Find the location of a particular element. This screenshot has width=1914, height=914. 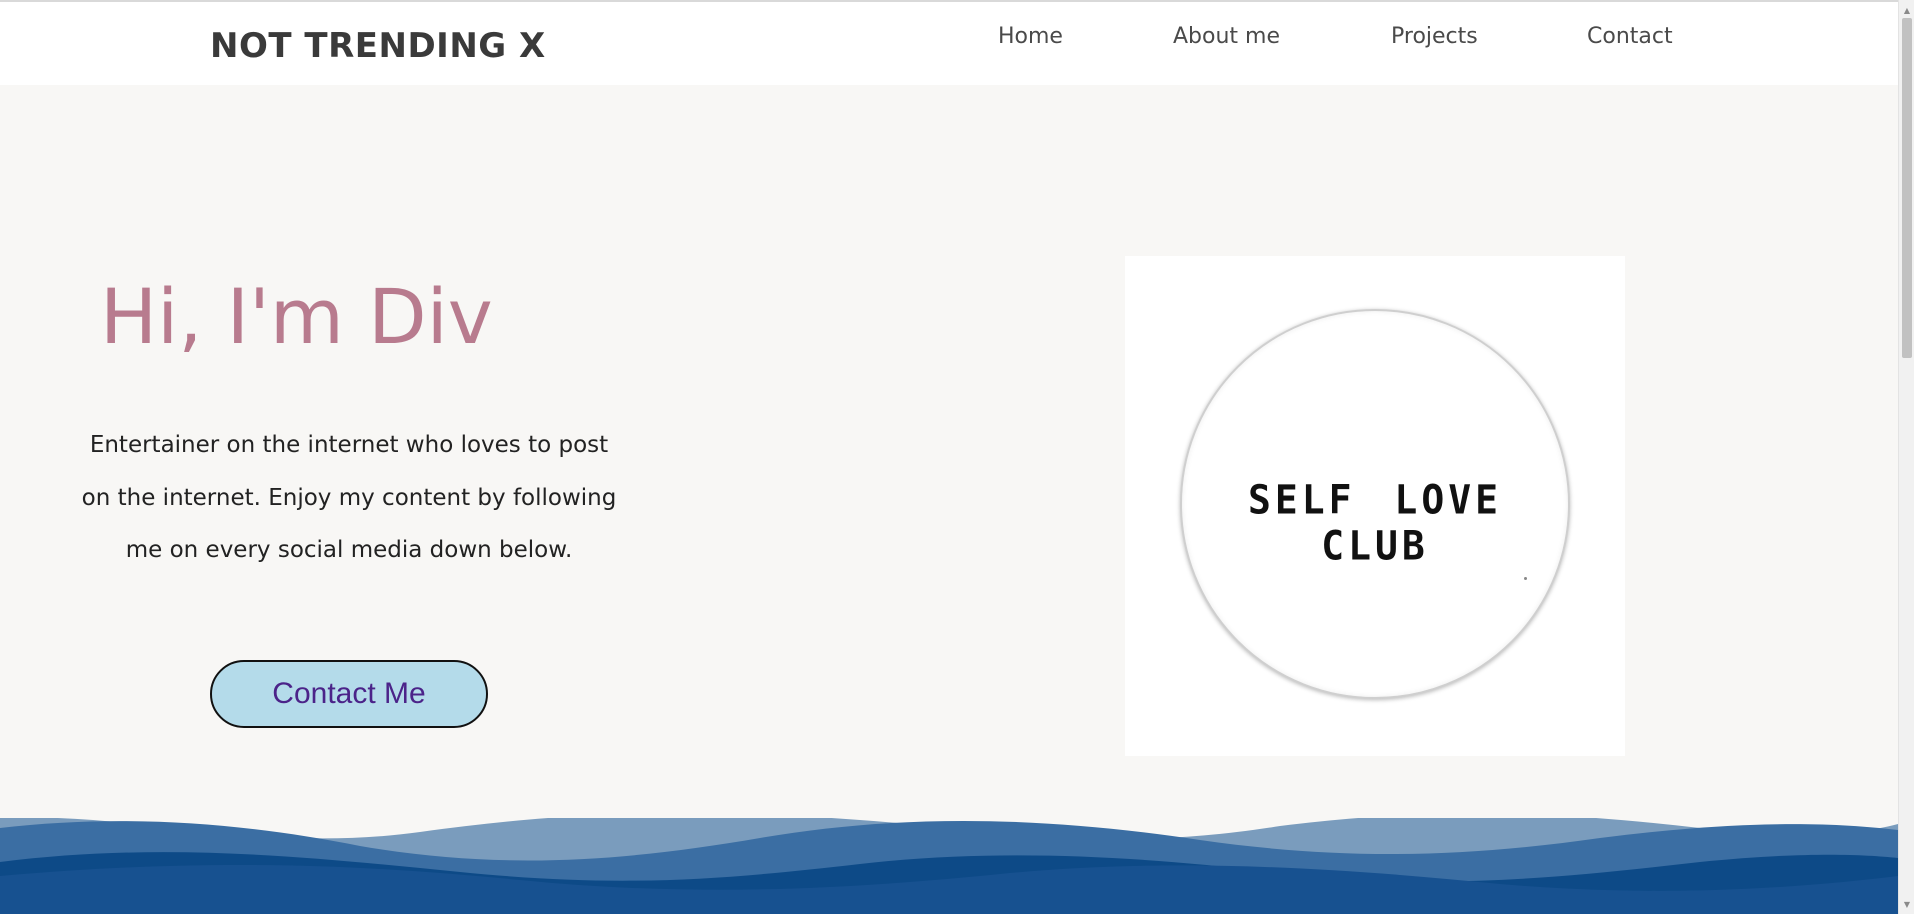

nav-link-projects: Projects is located at coordinates (1434, 36).